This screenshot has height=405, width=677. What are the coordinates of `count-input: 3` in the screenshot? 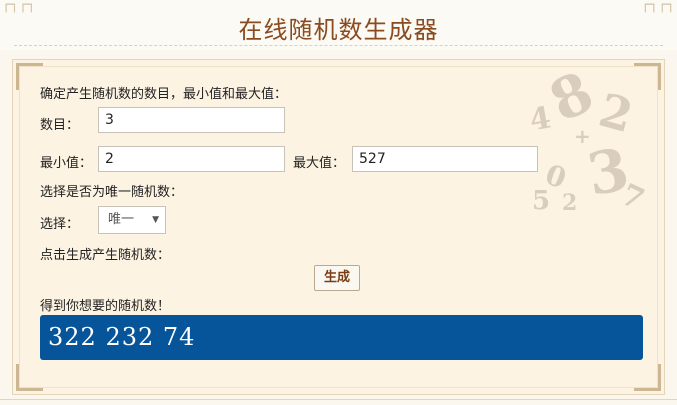 It's located at (191, 120).